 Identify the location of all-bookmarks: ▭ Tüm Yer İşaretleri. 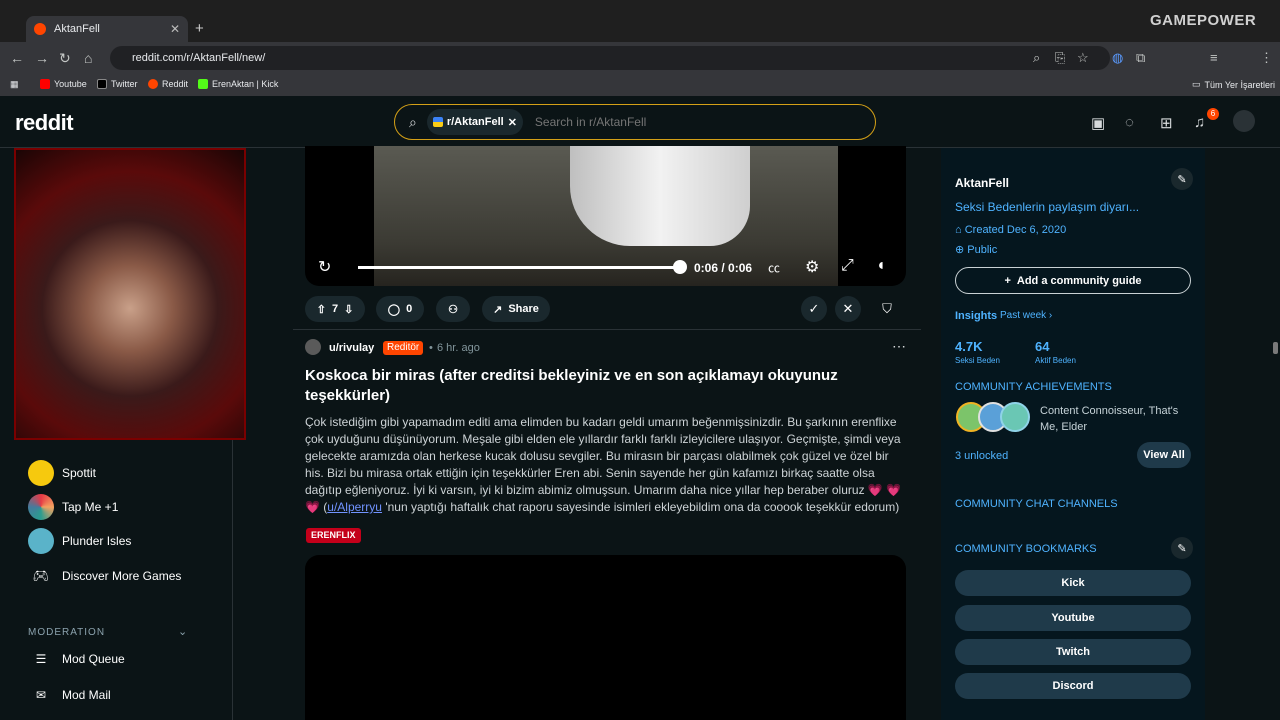
(1233, 84).